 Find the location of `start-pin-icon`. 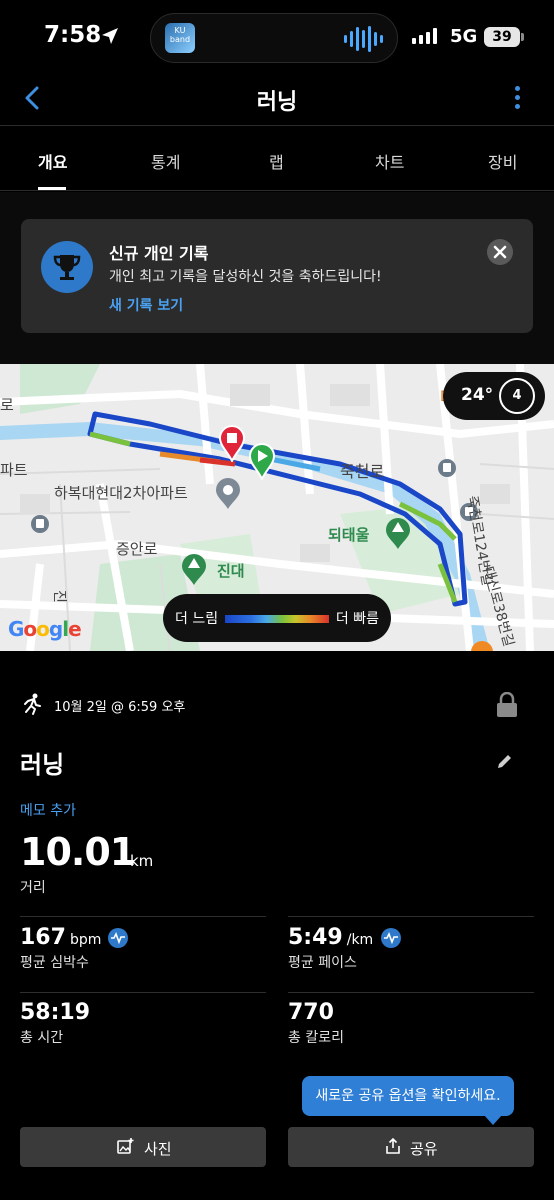

start-pin-icon is located at coordinates (262, 461).